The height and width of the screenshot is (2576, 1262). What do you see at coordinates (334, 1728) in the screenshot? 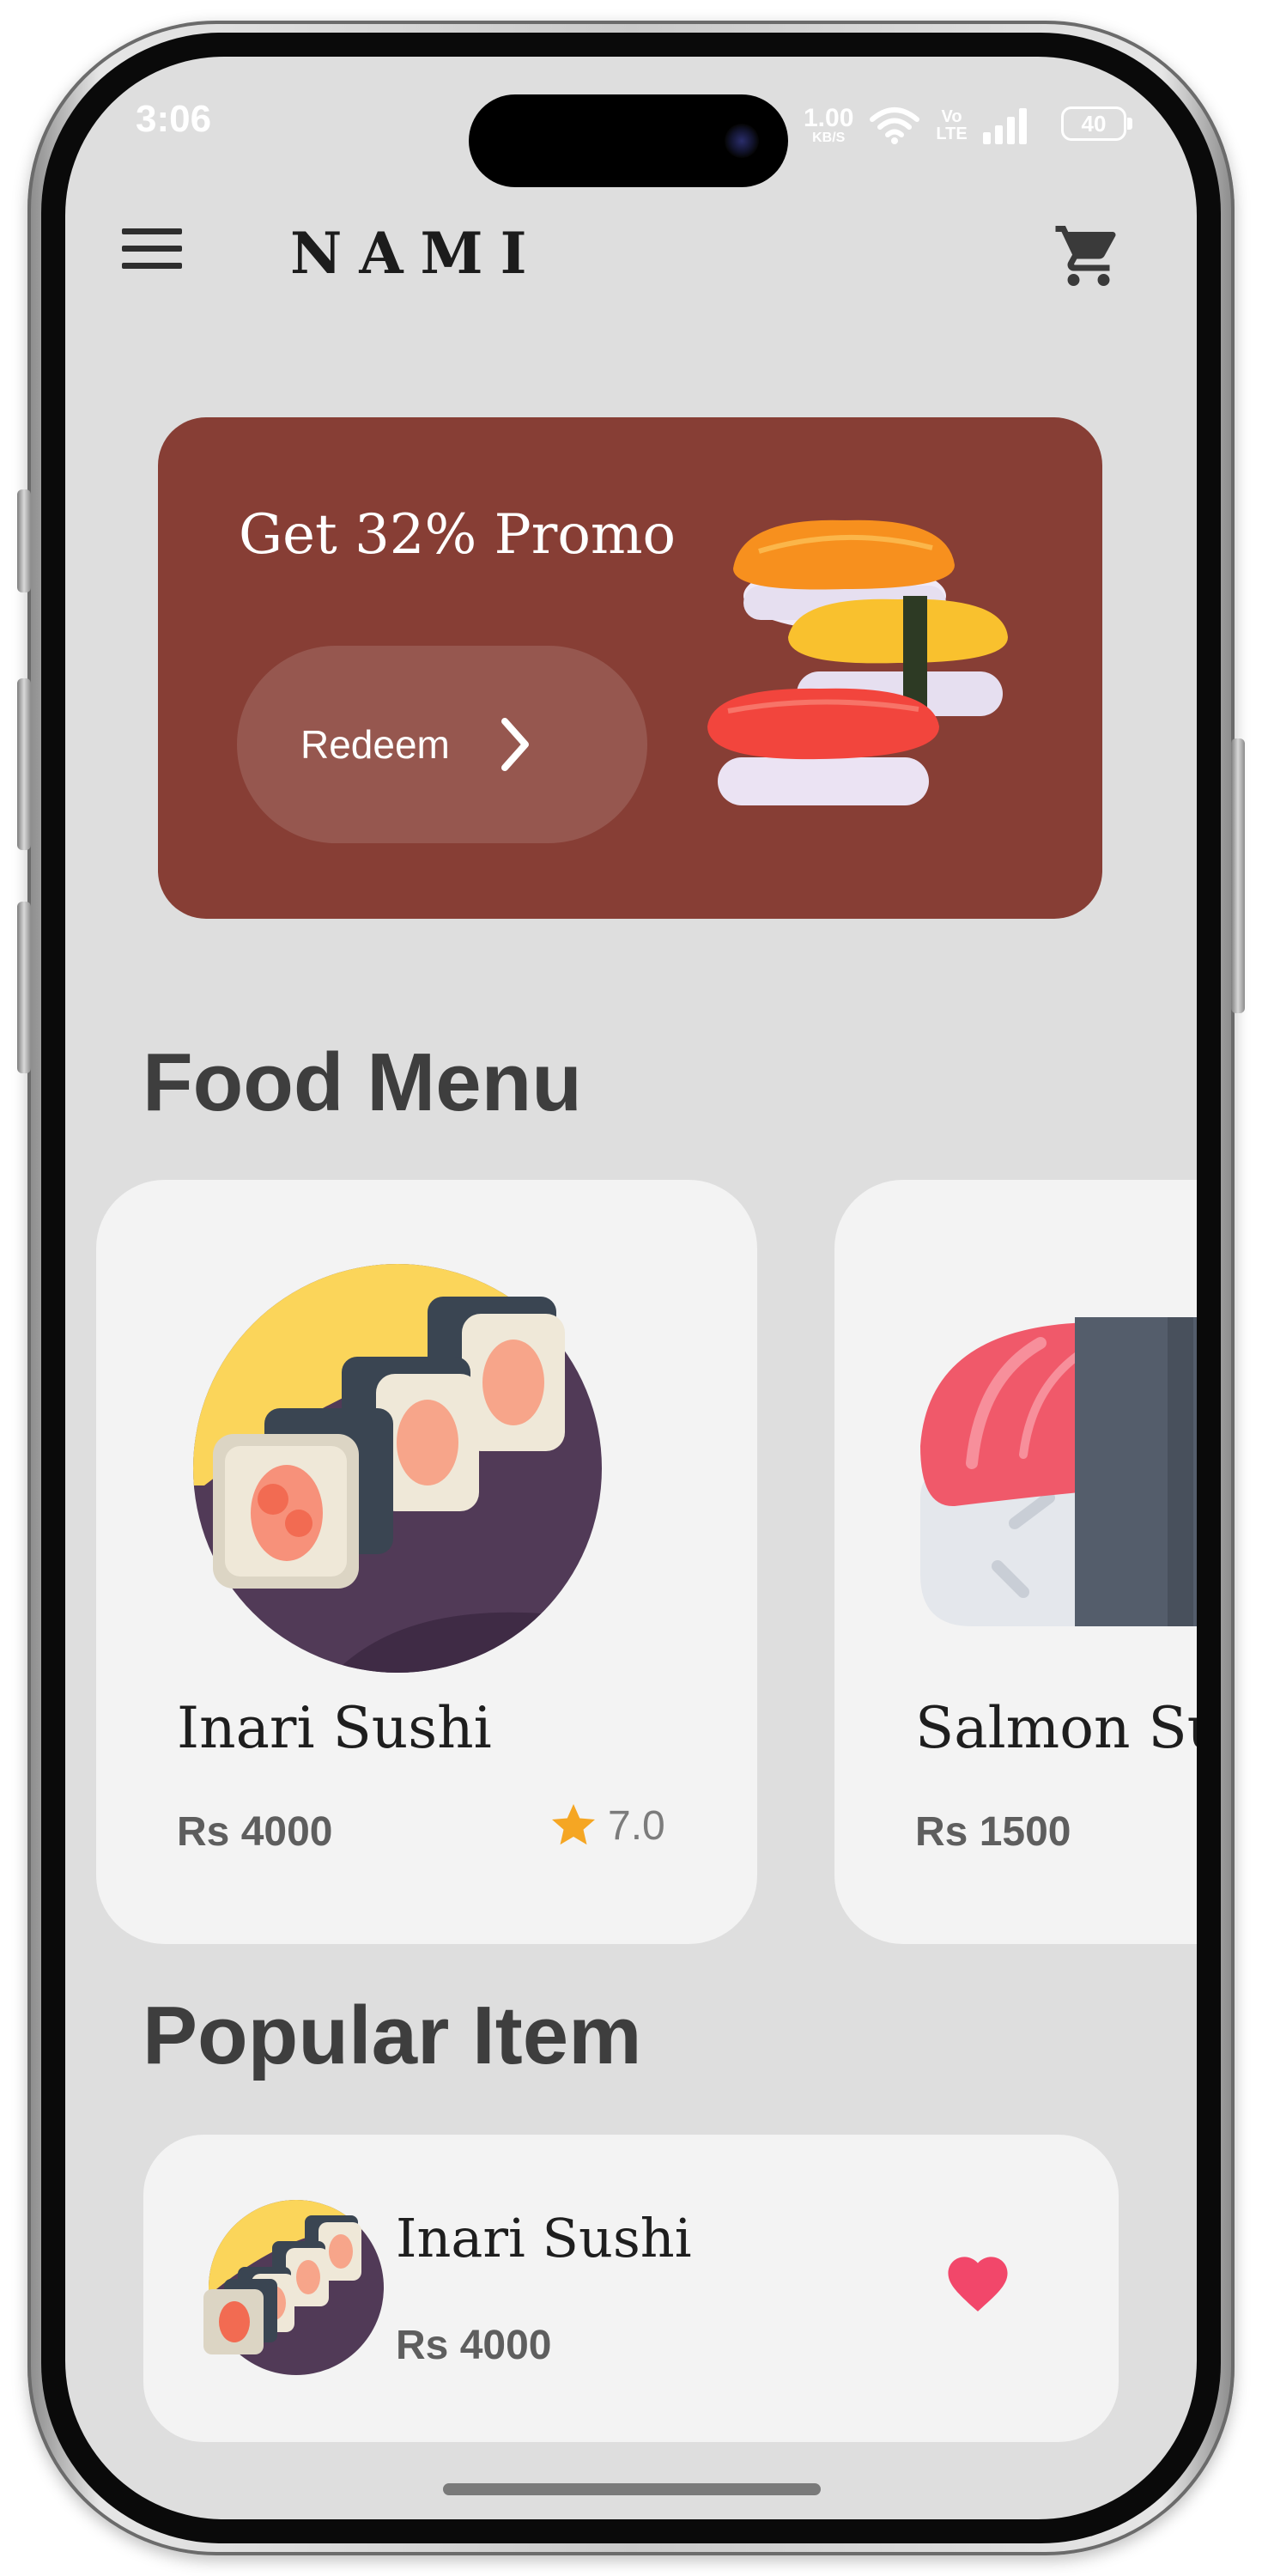
I see `food-card-name: Inari Sushi` at bounding box center [334, 1728].